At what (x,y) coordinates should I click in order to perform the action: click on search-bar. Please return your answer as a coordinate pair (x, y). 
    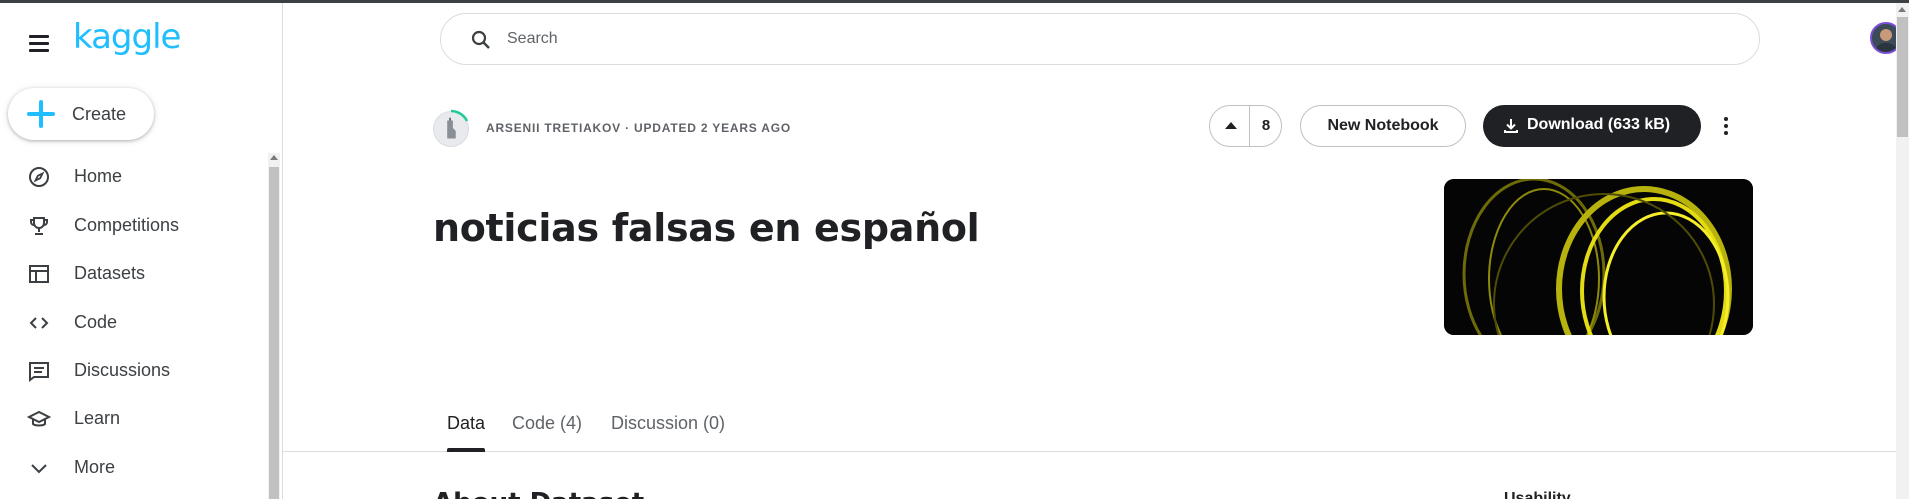
    Looking at the image, I should click on (1100, 39).